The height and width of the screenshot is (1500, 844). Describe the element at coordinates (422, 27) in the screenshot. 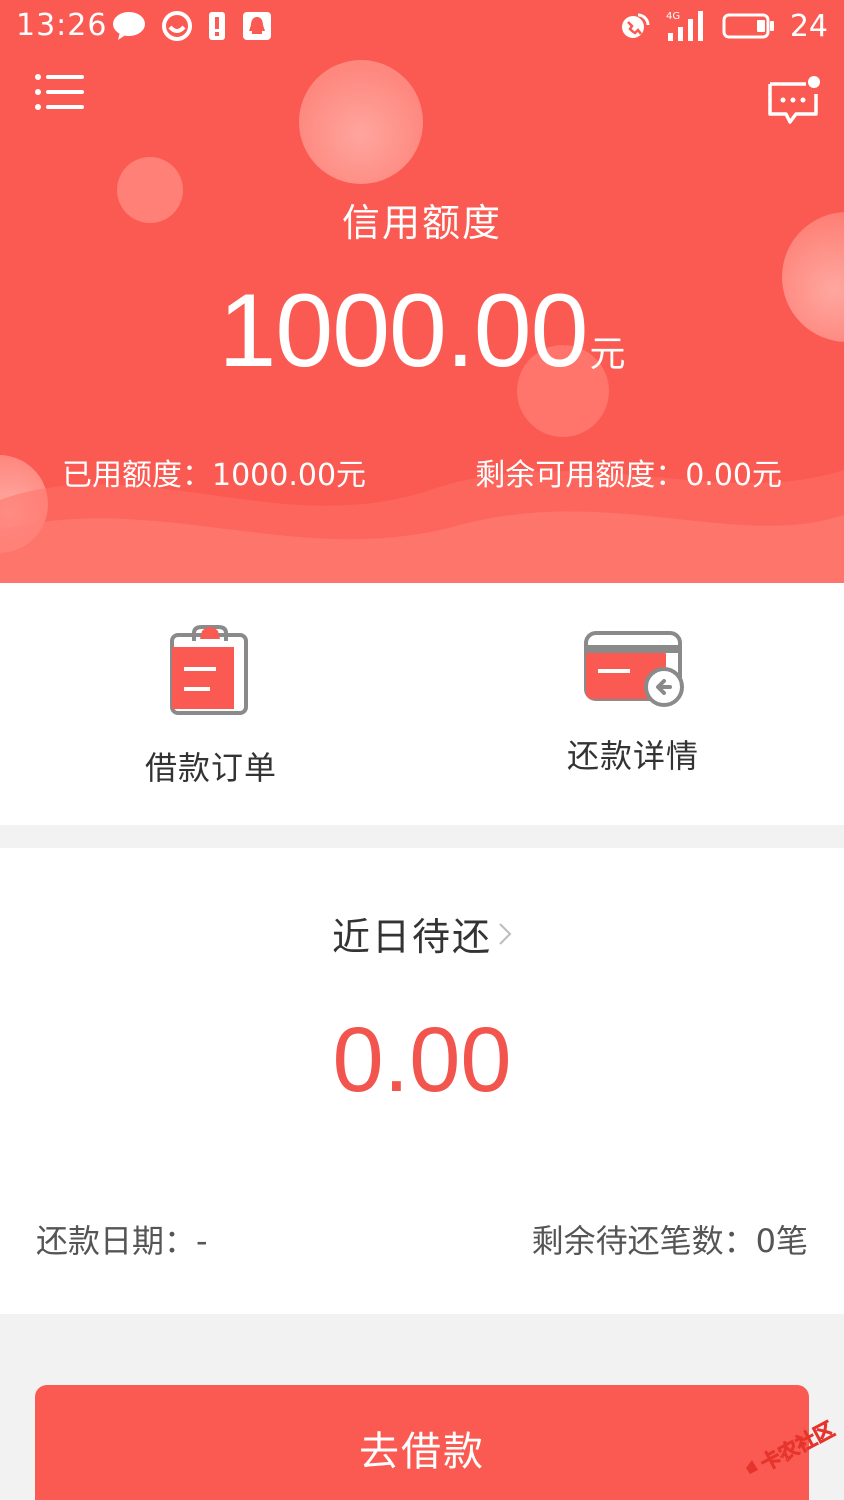

I see `status-bar: 13:26 4G 24` at that location.